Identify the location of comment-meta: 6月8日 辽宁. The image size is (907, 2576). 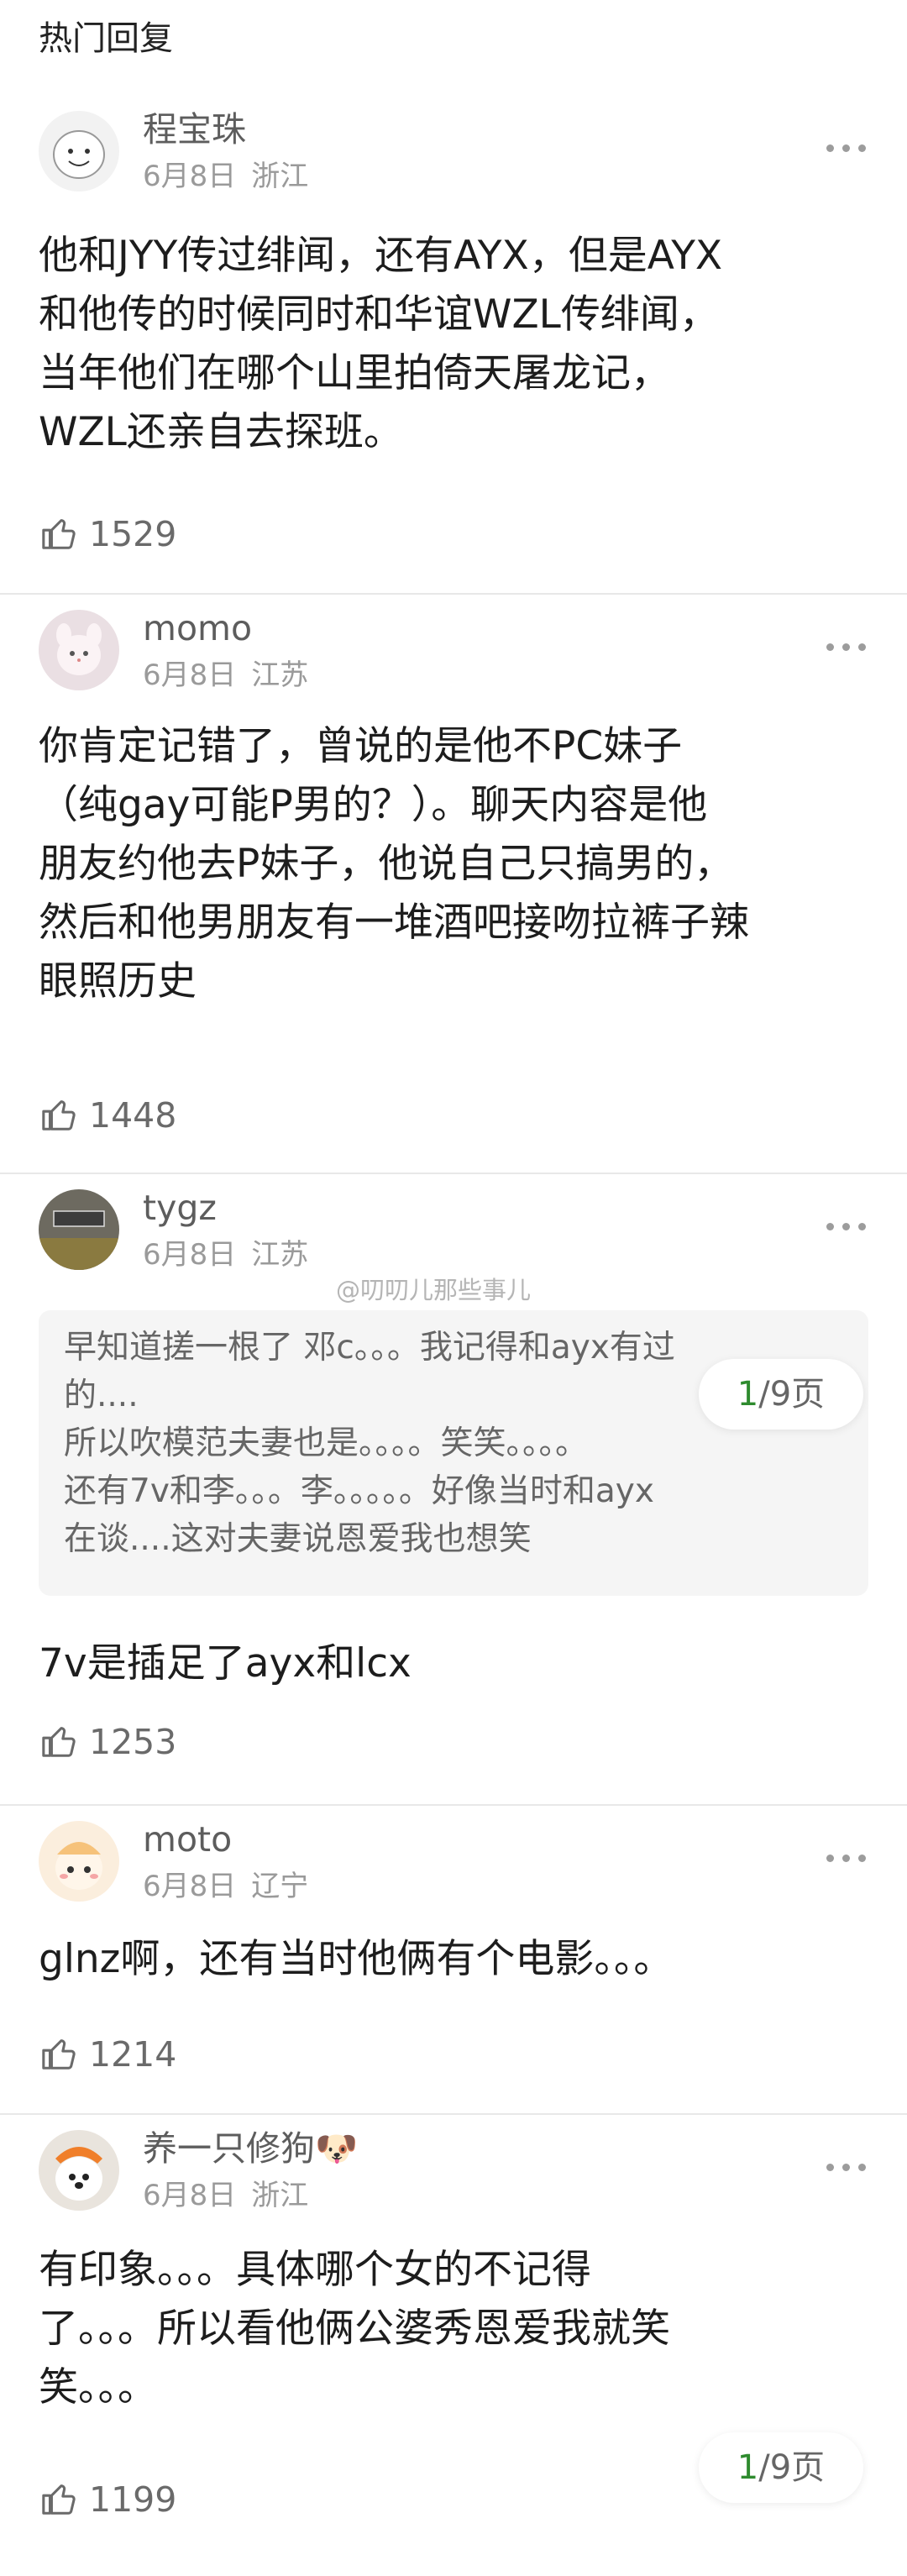
(225, 1886).